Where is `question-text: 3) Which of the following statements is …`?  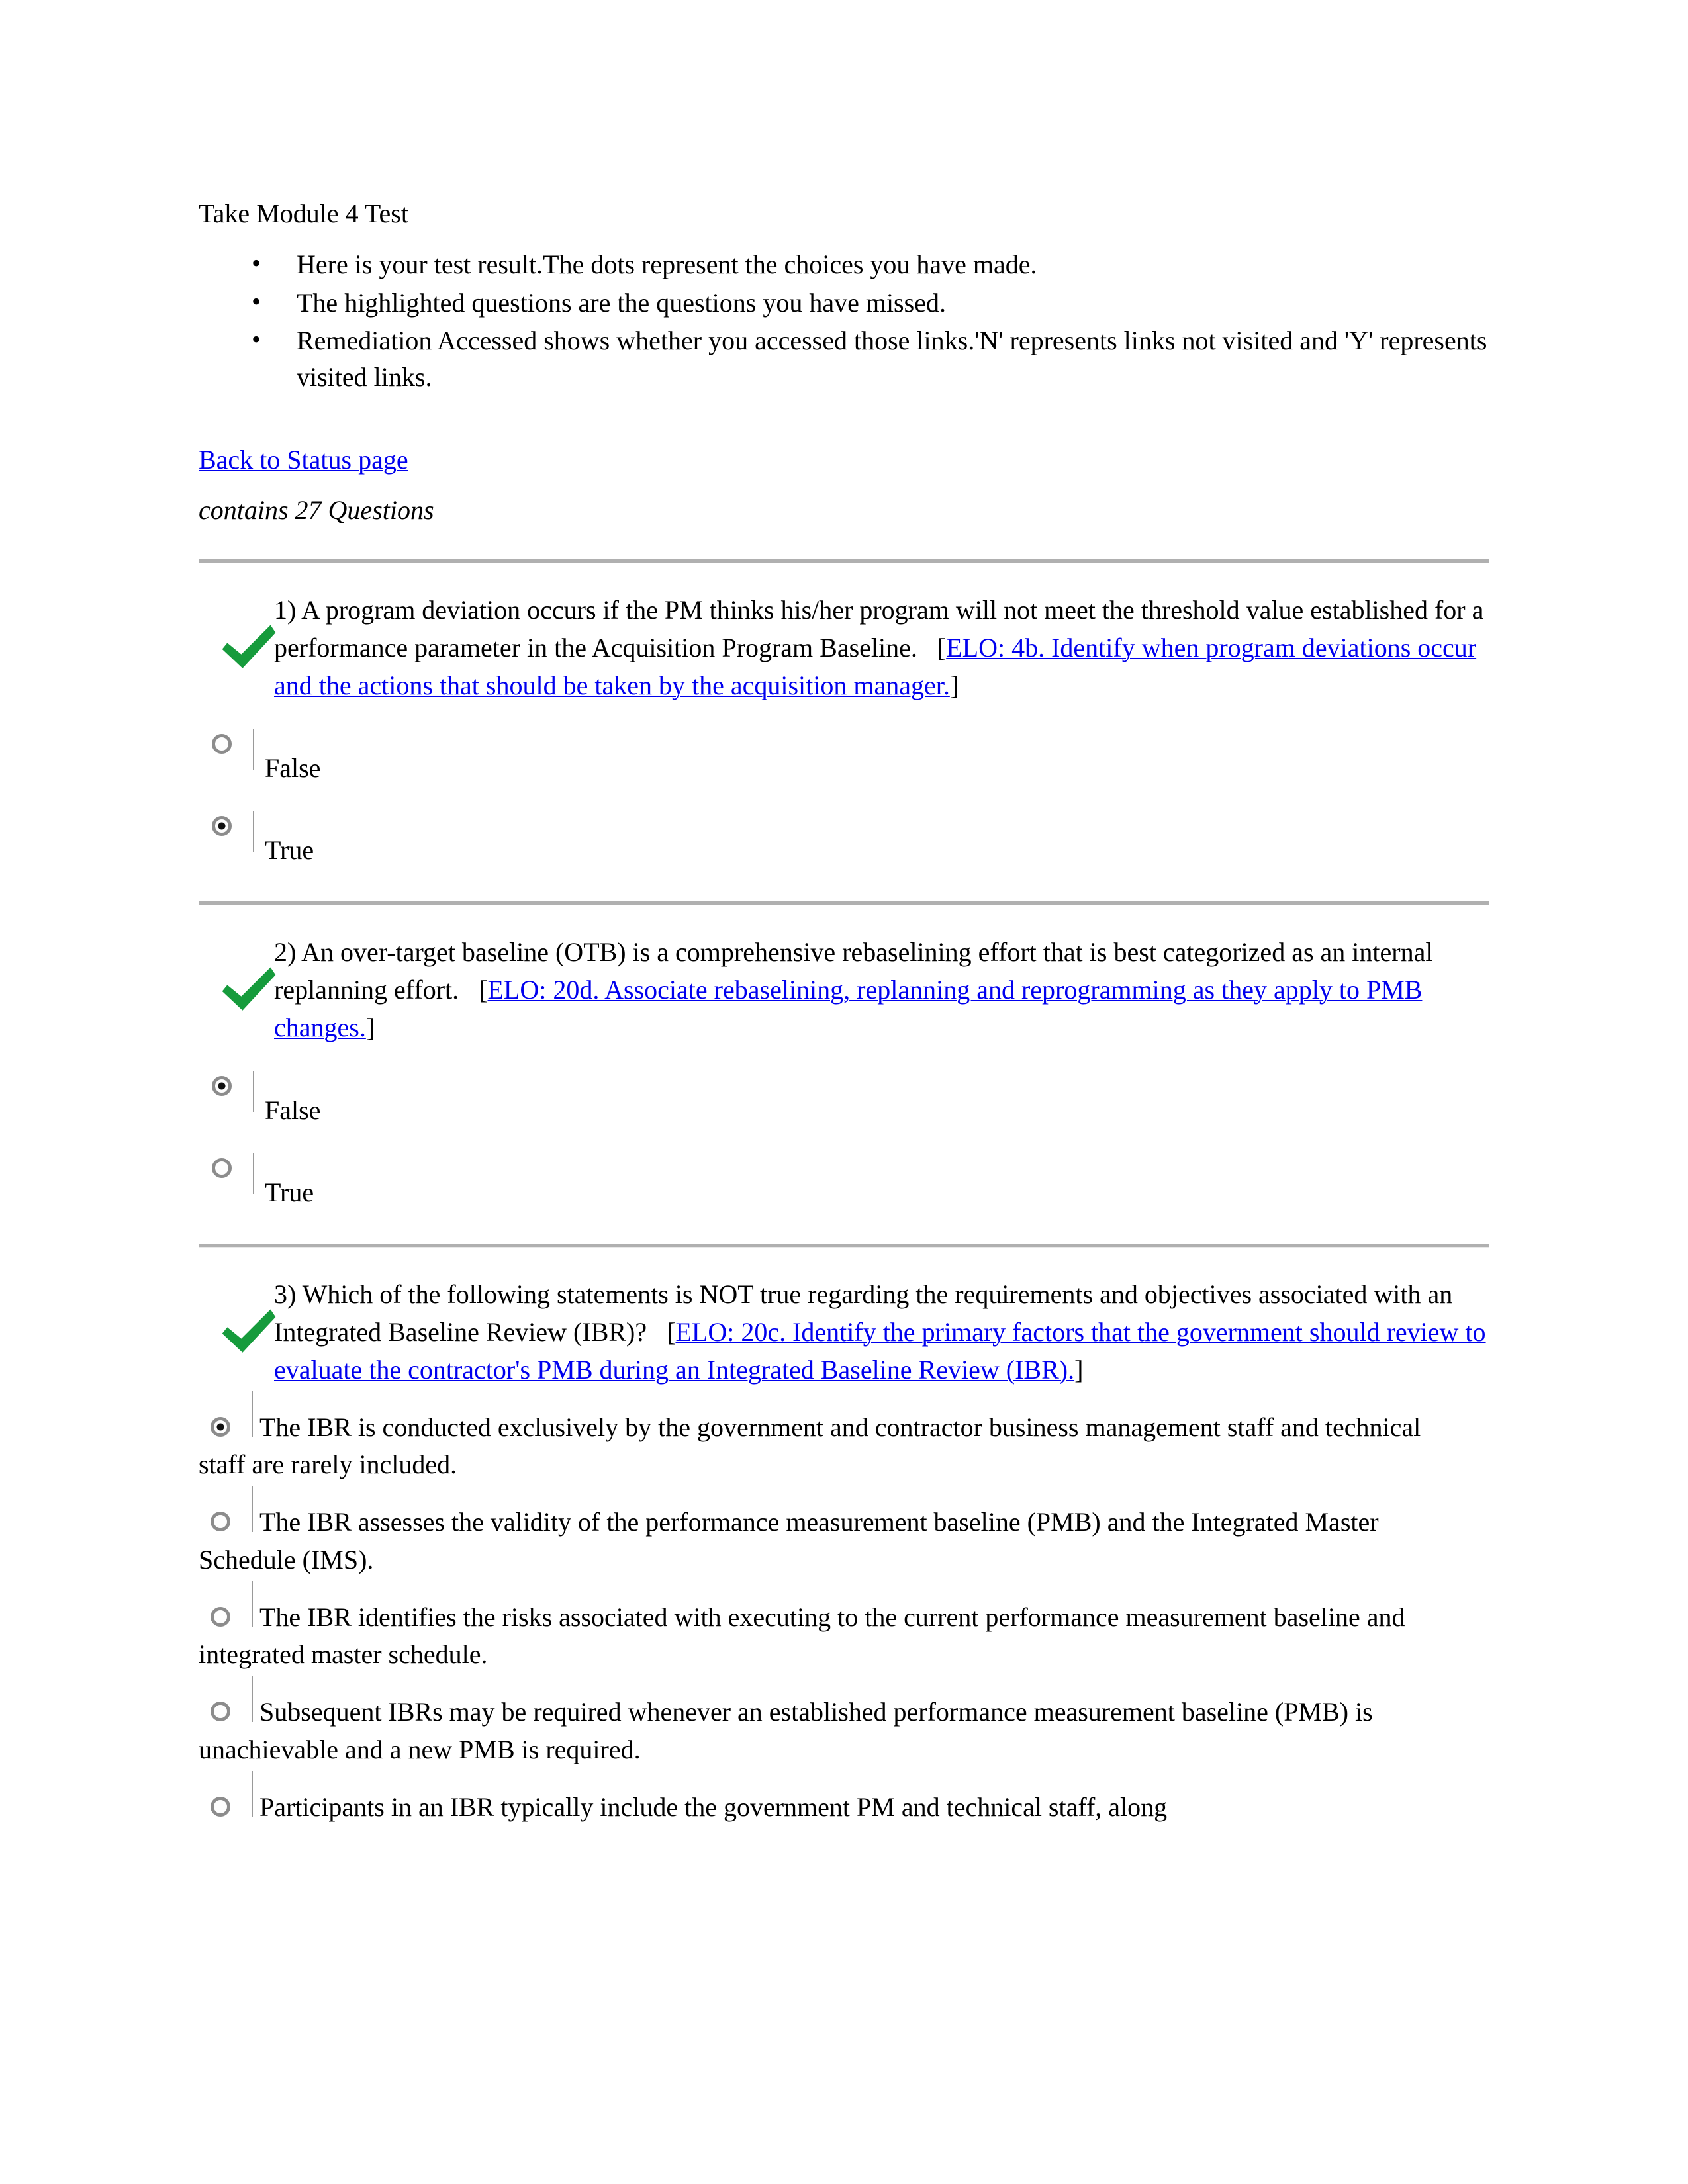
question-text: 3) Which of the following statements is … is located at coordinates (881, 1332).